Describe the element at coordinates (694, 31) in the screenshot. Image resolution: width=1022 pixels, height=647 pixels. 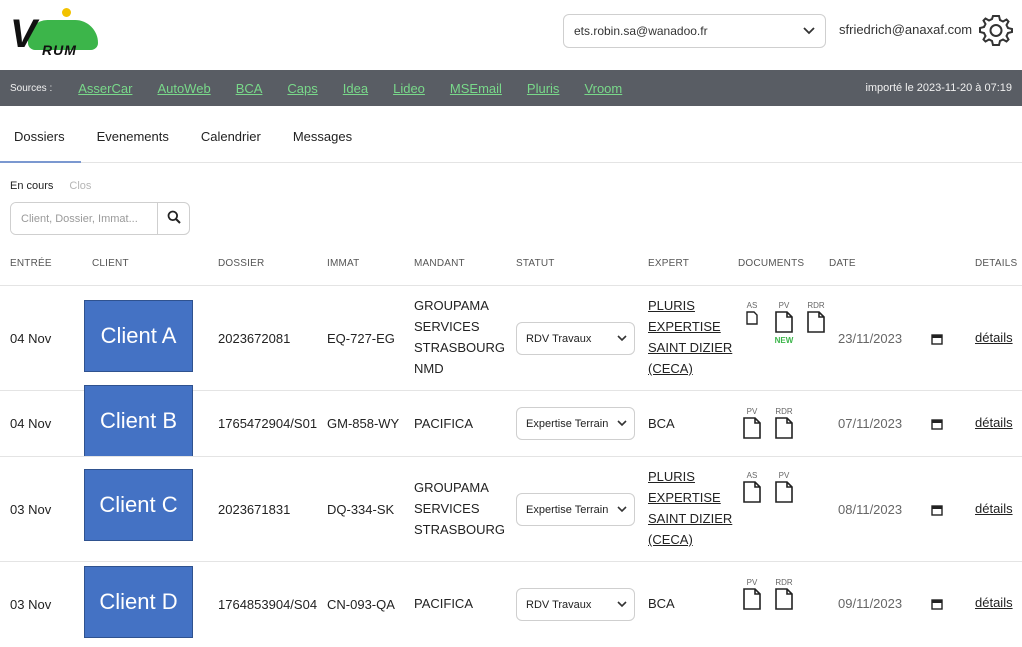
I see `account-select: ets.robin.sa@wanadoo.fr` at that location.